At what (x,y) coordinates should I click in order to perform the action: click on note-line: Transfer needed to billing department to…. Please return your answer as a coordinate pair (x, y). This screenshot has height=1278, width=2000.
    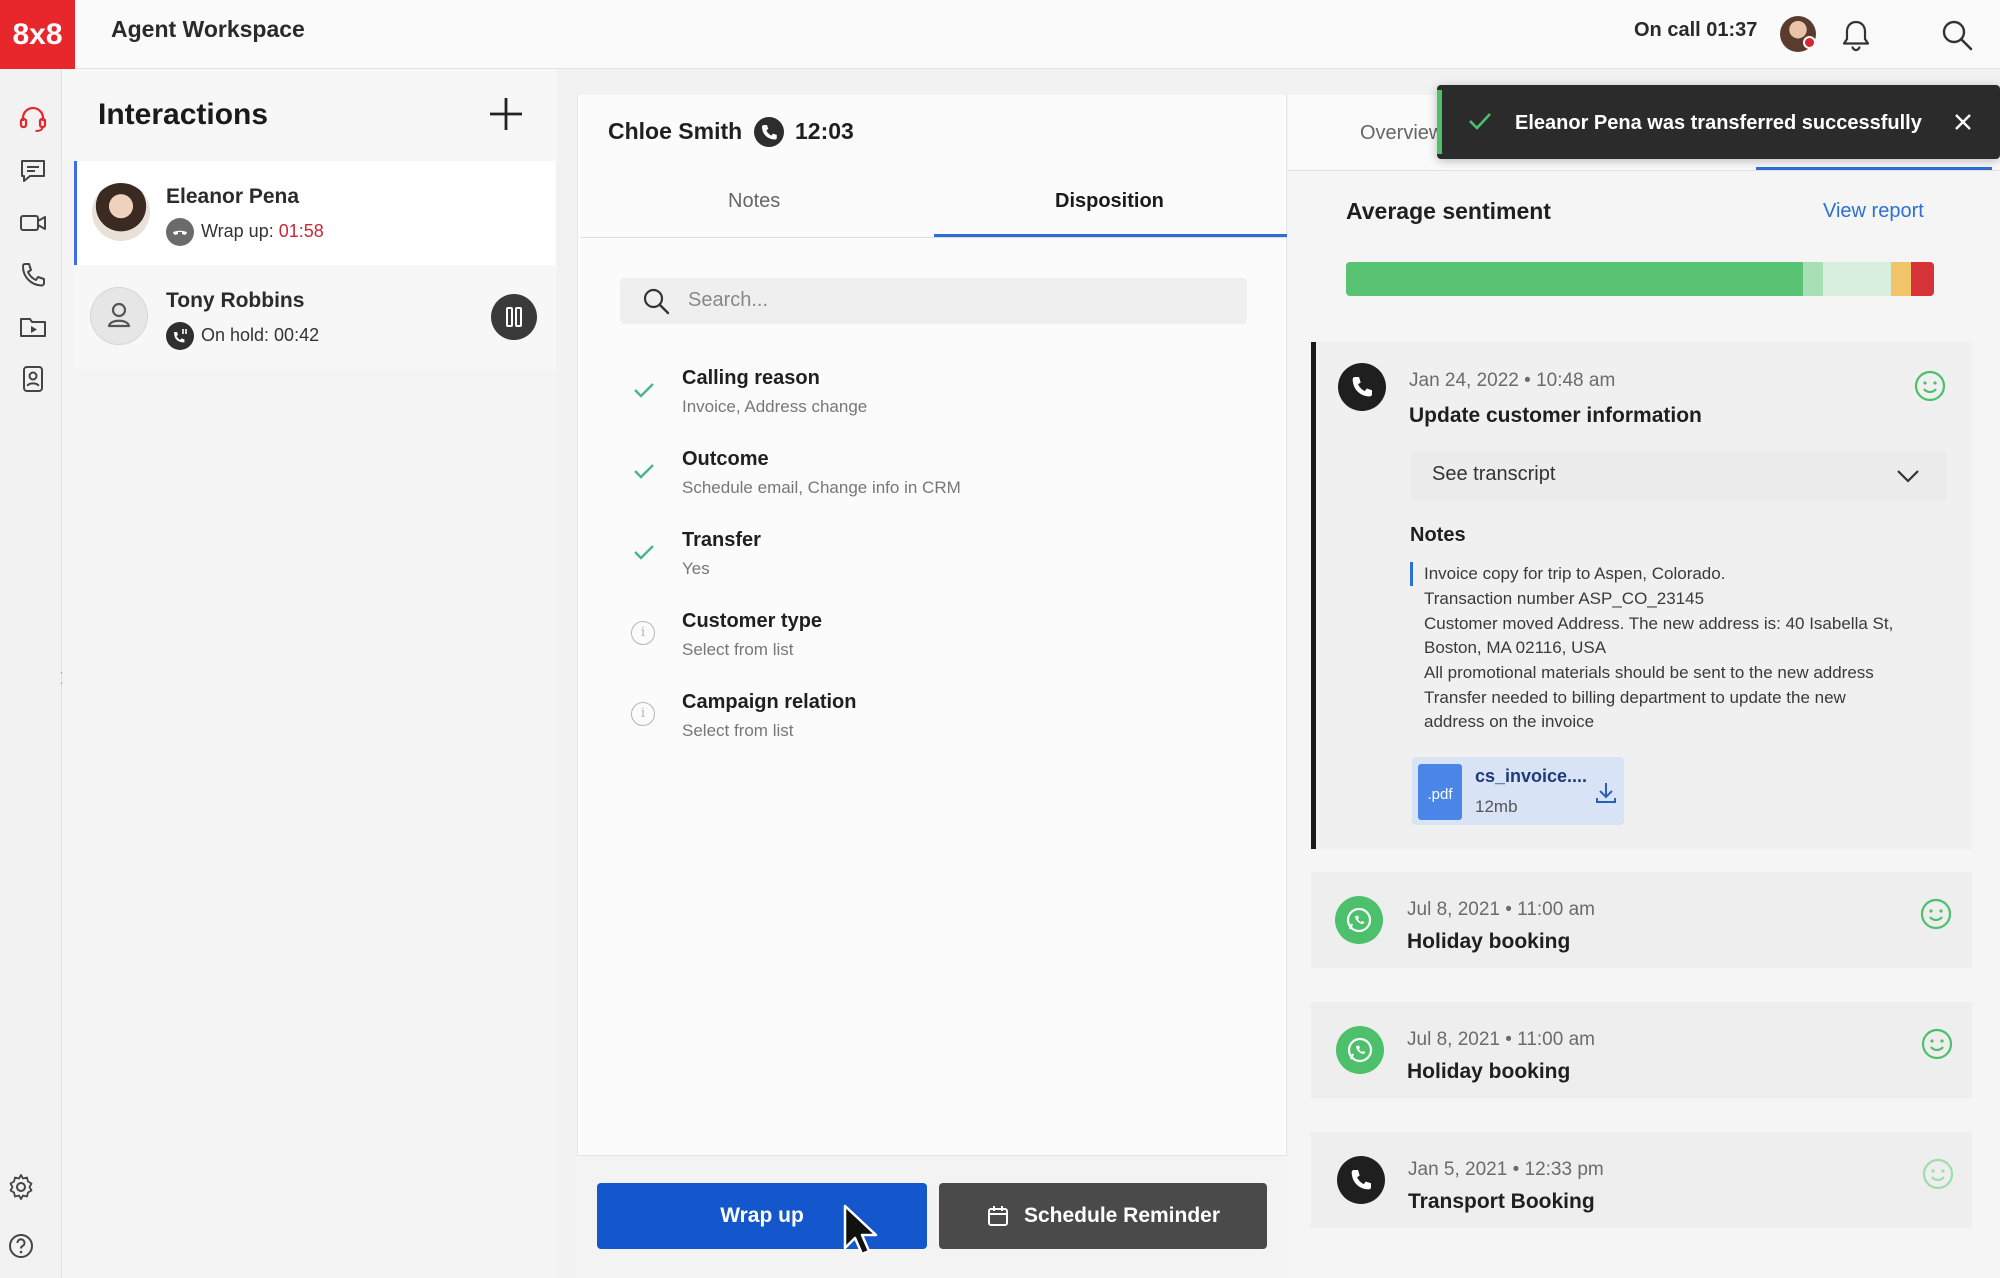
    Looking at the image, I should click on (1635, 697).